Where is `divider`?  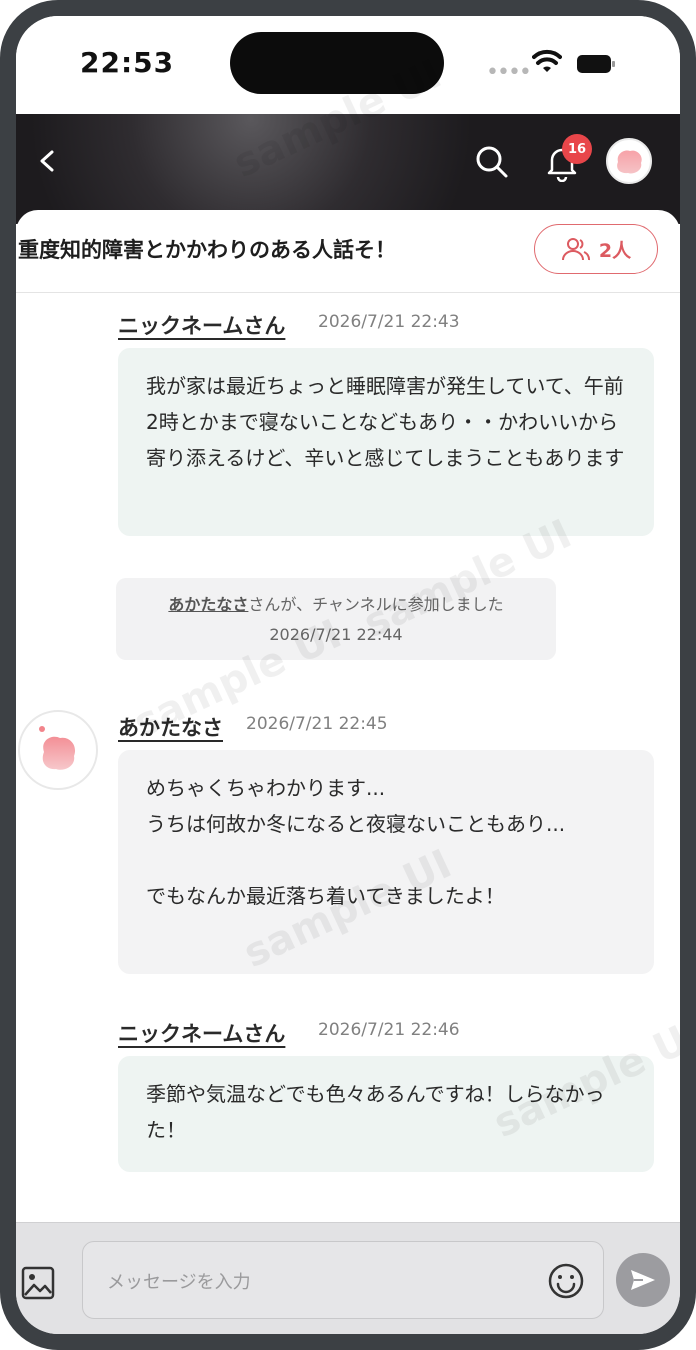
divider is located at coordinates (348, 292).